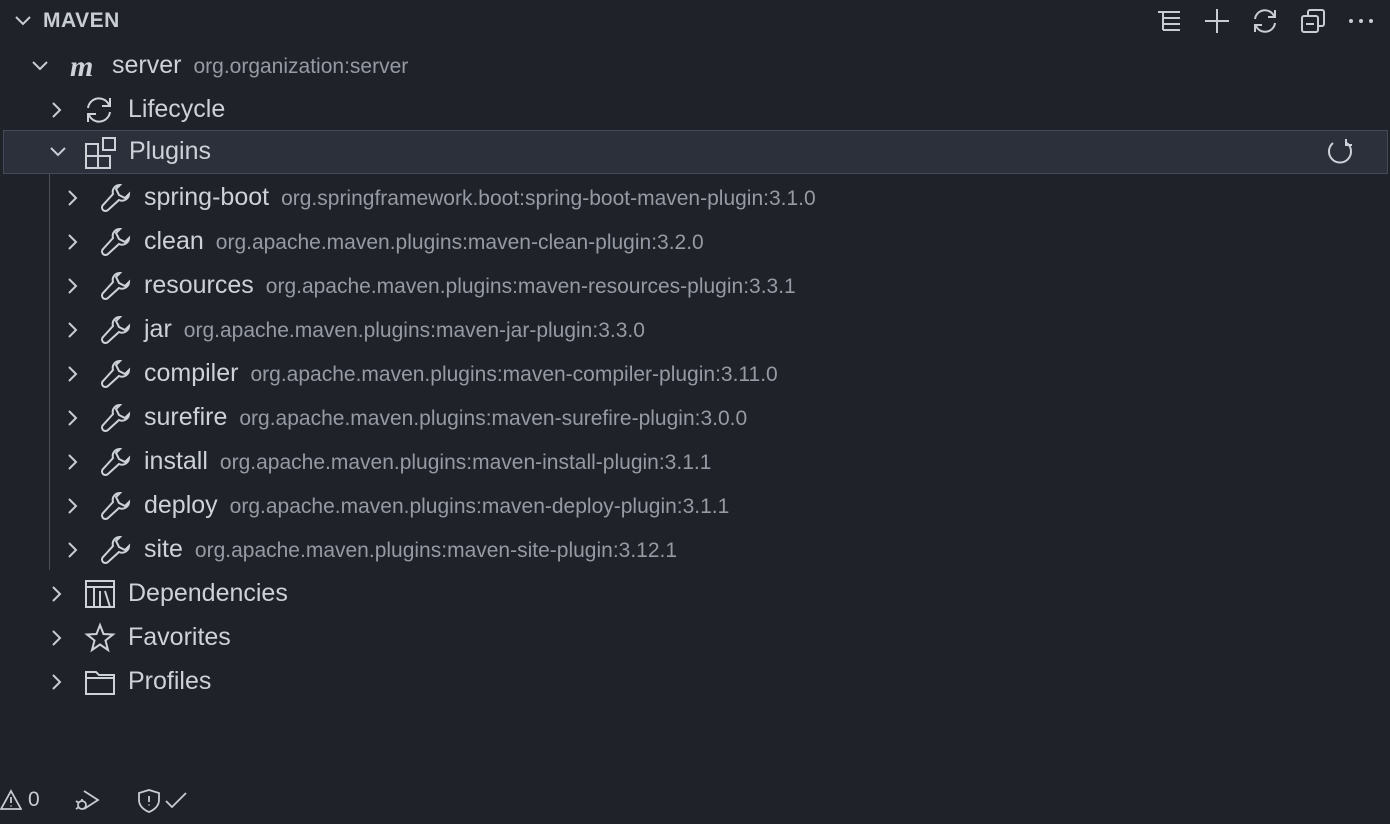 This screenshot has width=1390, height=824. Describe the element at coordinates (177, 109) in the screenshot. I see `tree-item-label: Lifecycle` at that location.